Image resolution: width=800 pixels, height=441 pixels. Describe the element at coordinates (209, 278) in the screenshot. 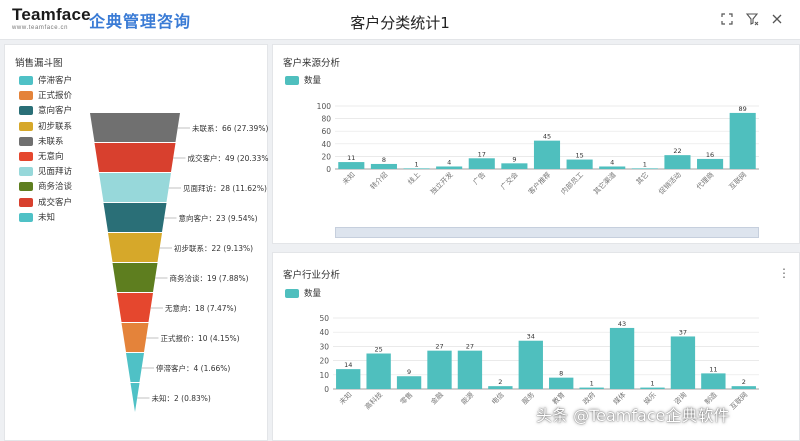

I see `funnel-label: 商务洽谈：19 (7.88%)` at that location.